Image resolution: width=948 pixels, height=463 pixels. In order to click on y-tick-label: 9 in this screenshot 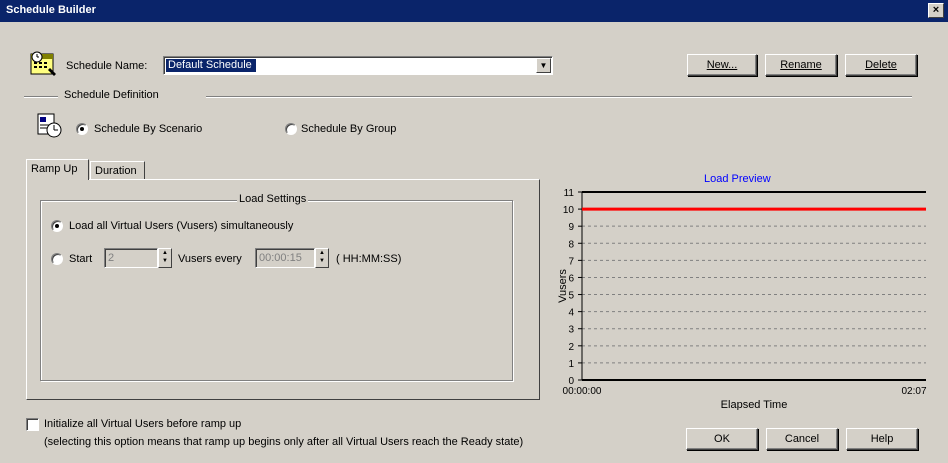, I will do `click(571, 227)`.